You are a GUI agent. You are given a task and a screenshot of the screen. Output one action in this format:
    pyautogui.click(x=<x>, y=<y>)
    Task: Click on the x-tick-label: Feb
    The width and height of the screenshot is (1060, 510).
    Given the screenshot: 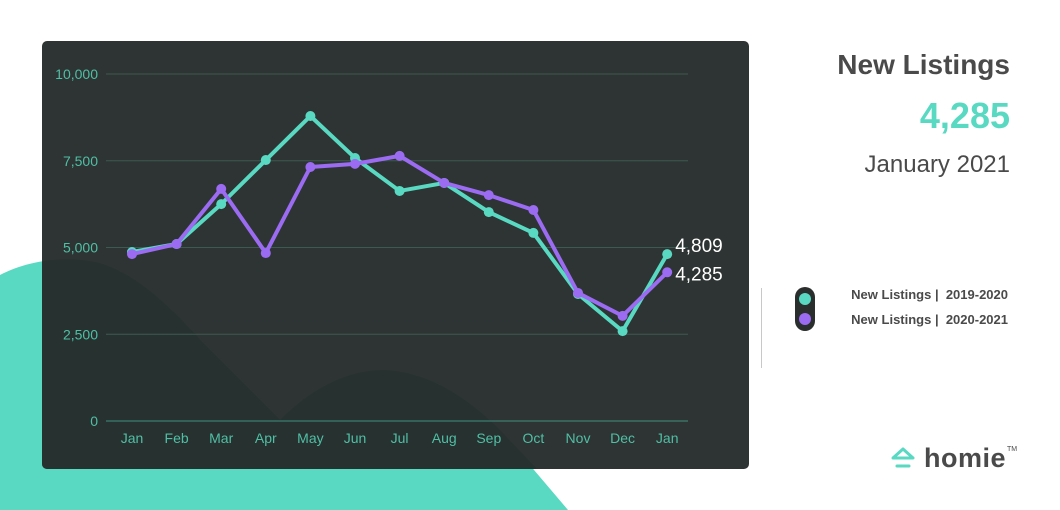 What is the action you would take?
    pyautogui.click(x=177, y=438)
    